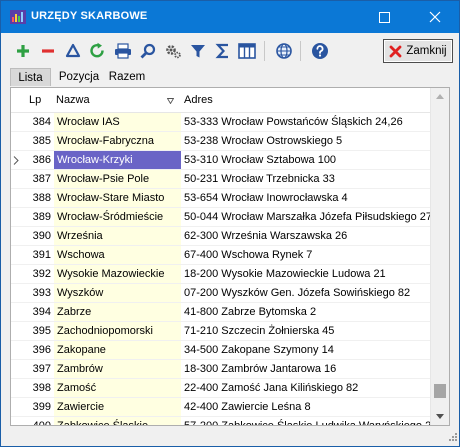 This screenshot has width=460, height=447. What do you see at coordinates (117, 331) in the screenshot?
I see `cell-name: Zachodniopomorski` at bounding box center [117, 331].